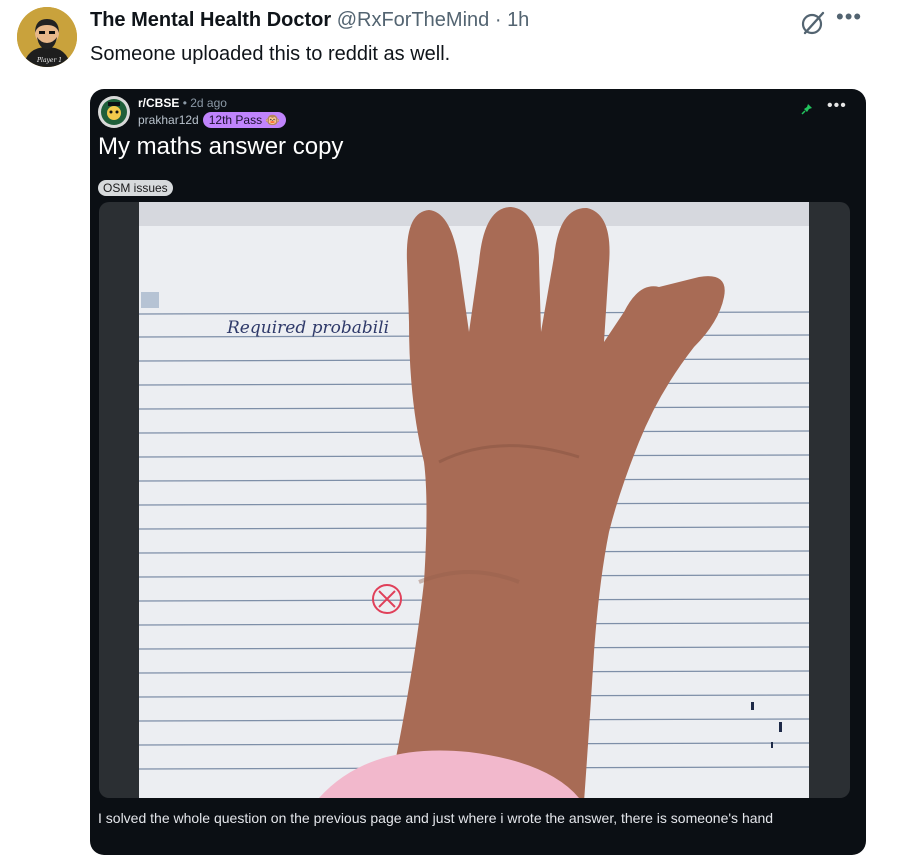 This screenshot has height=855, width=899. What do you see at coordinates (135, 188) in the screenshot?
I see `post-flair-badge: OSM issues` at bounding box center [135, 188].